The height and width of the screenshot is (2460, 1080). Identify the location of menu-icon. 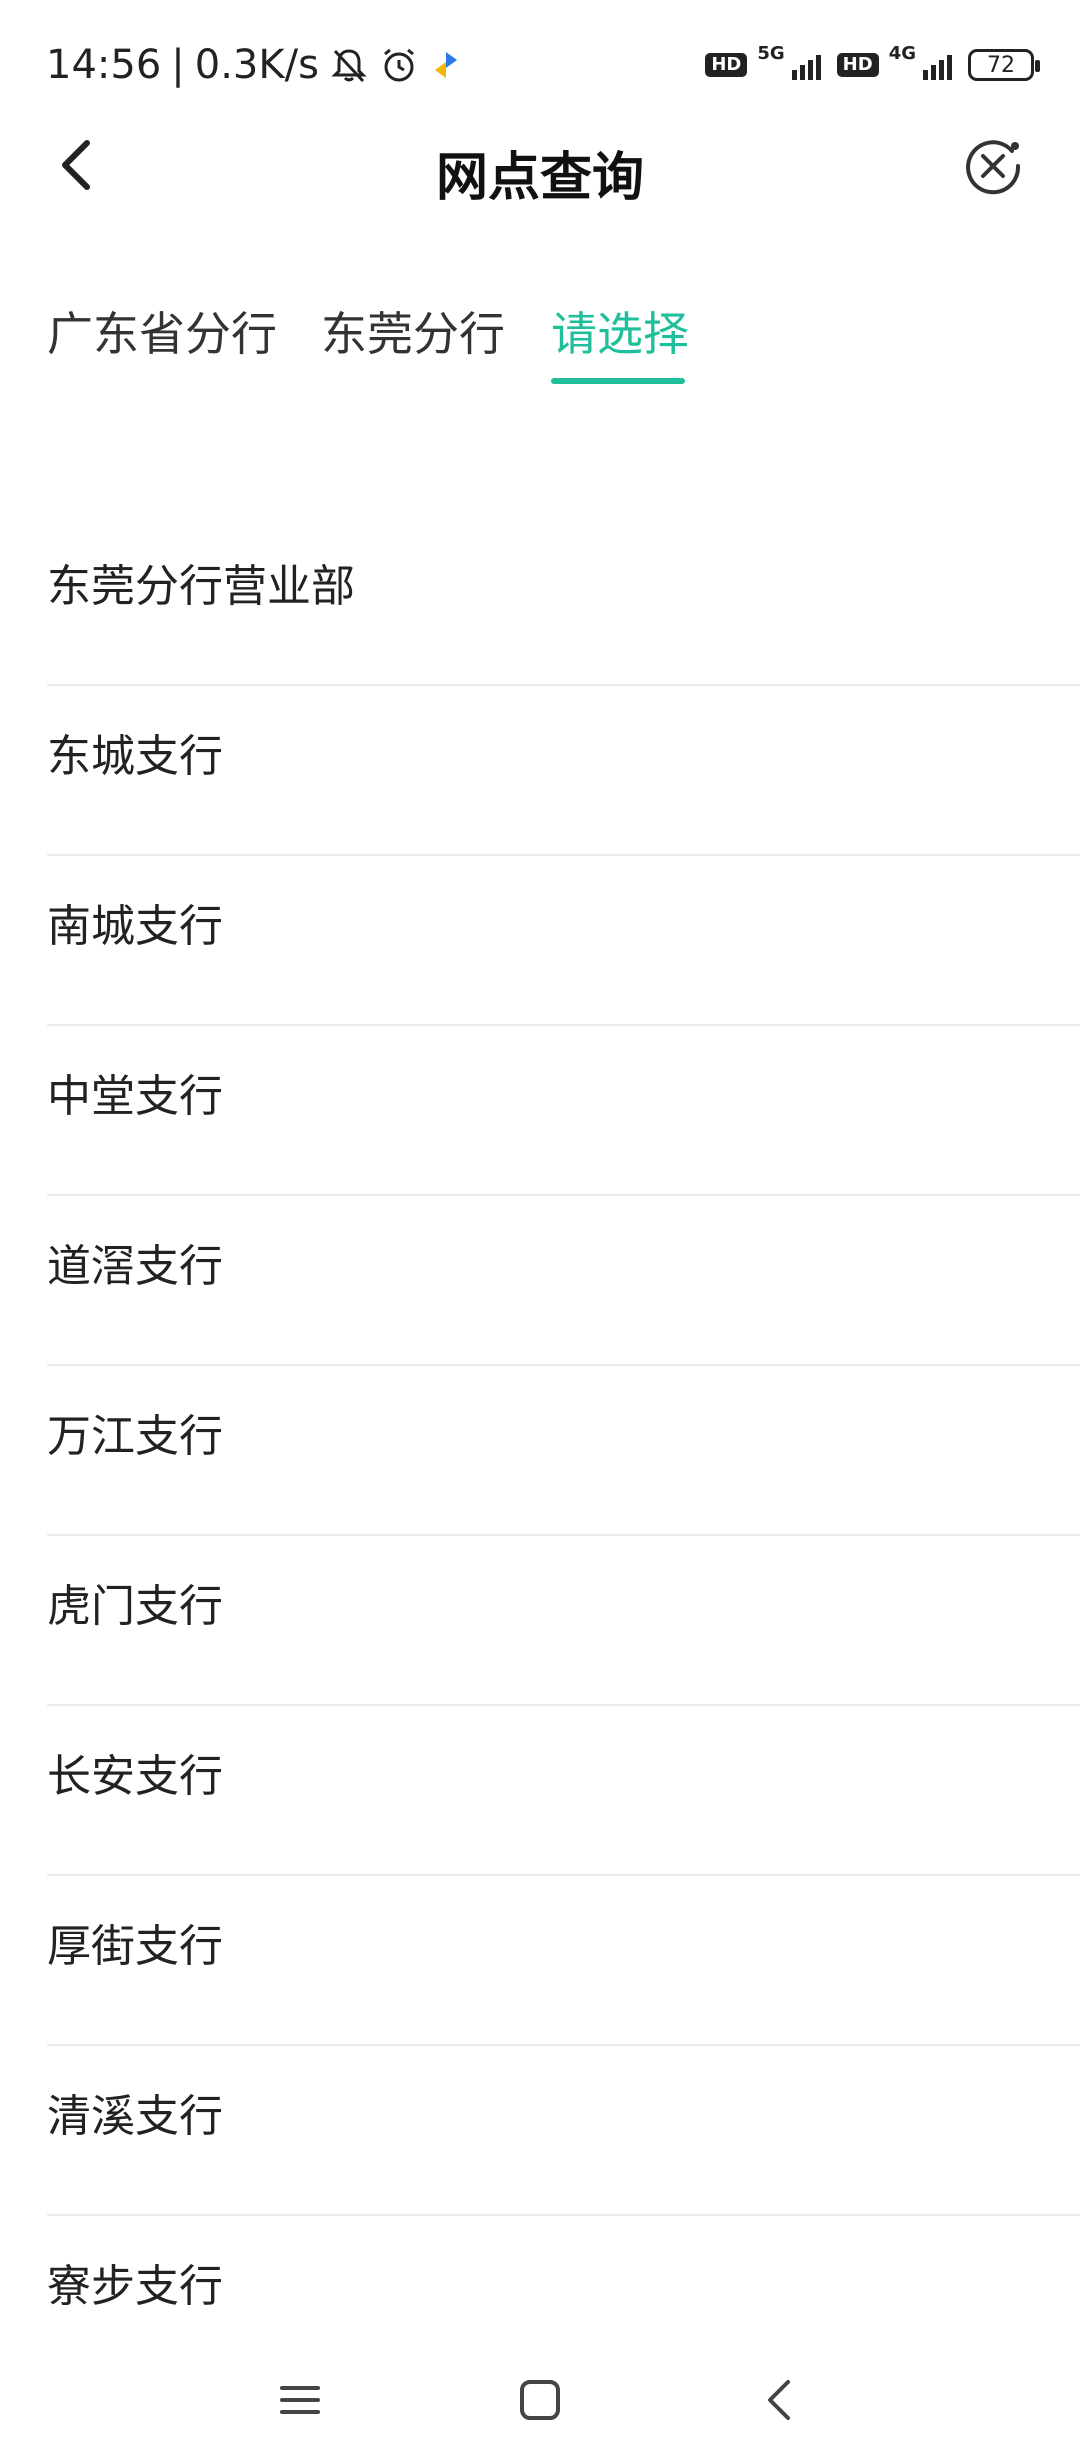
(300, 2400).